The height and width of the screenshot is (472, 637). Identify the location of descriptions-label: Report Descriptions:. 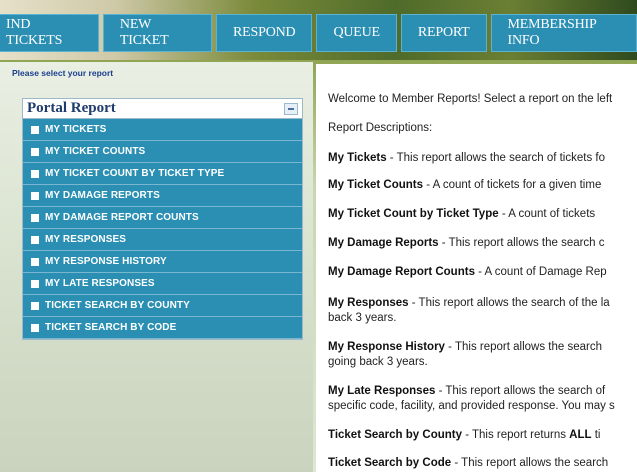
(380, 128).